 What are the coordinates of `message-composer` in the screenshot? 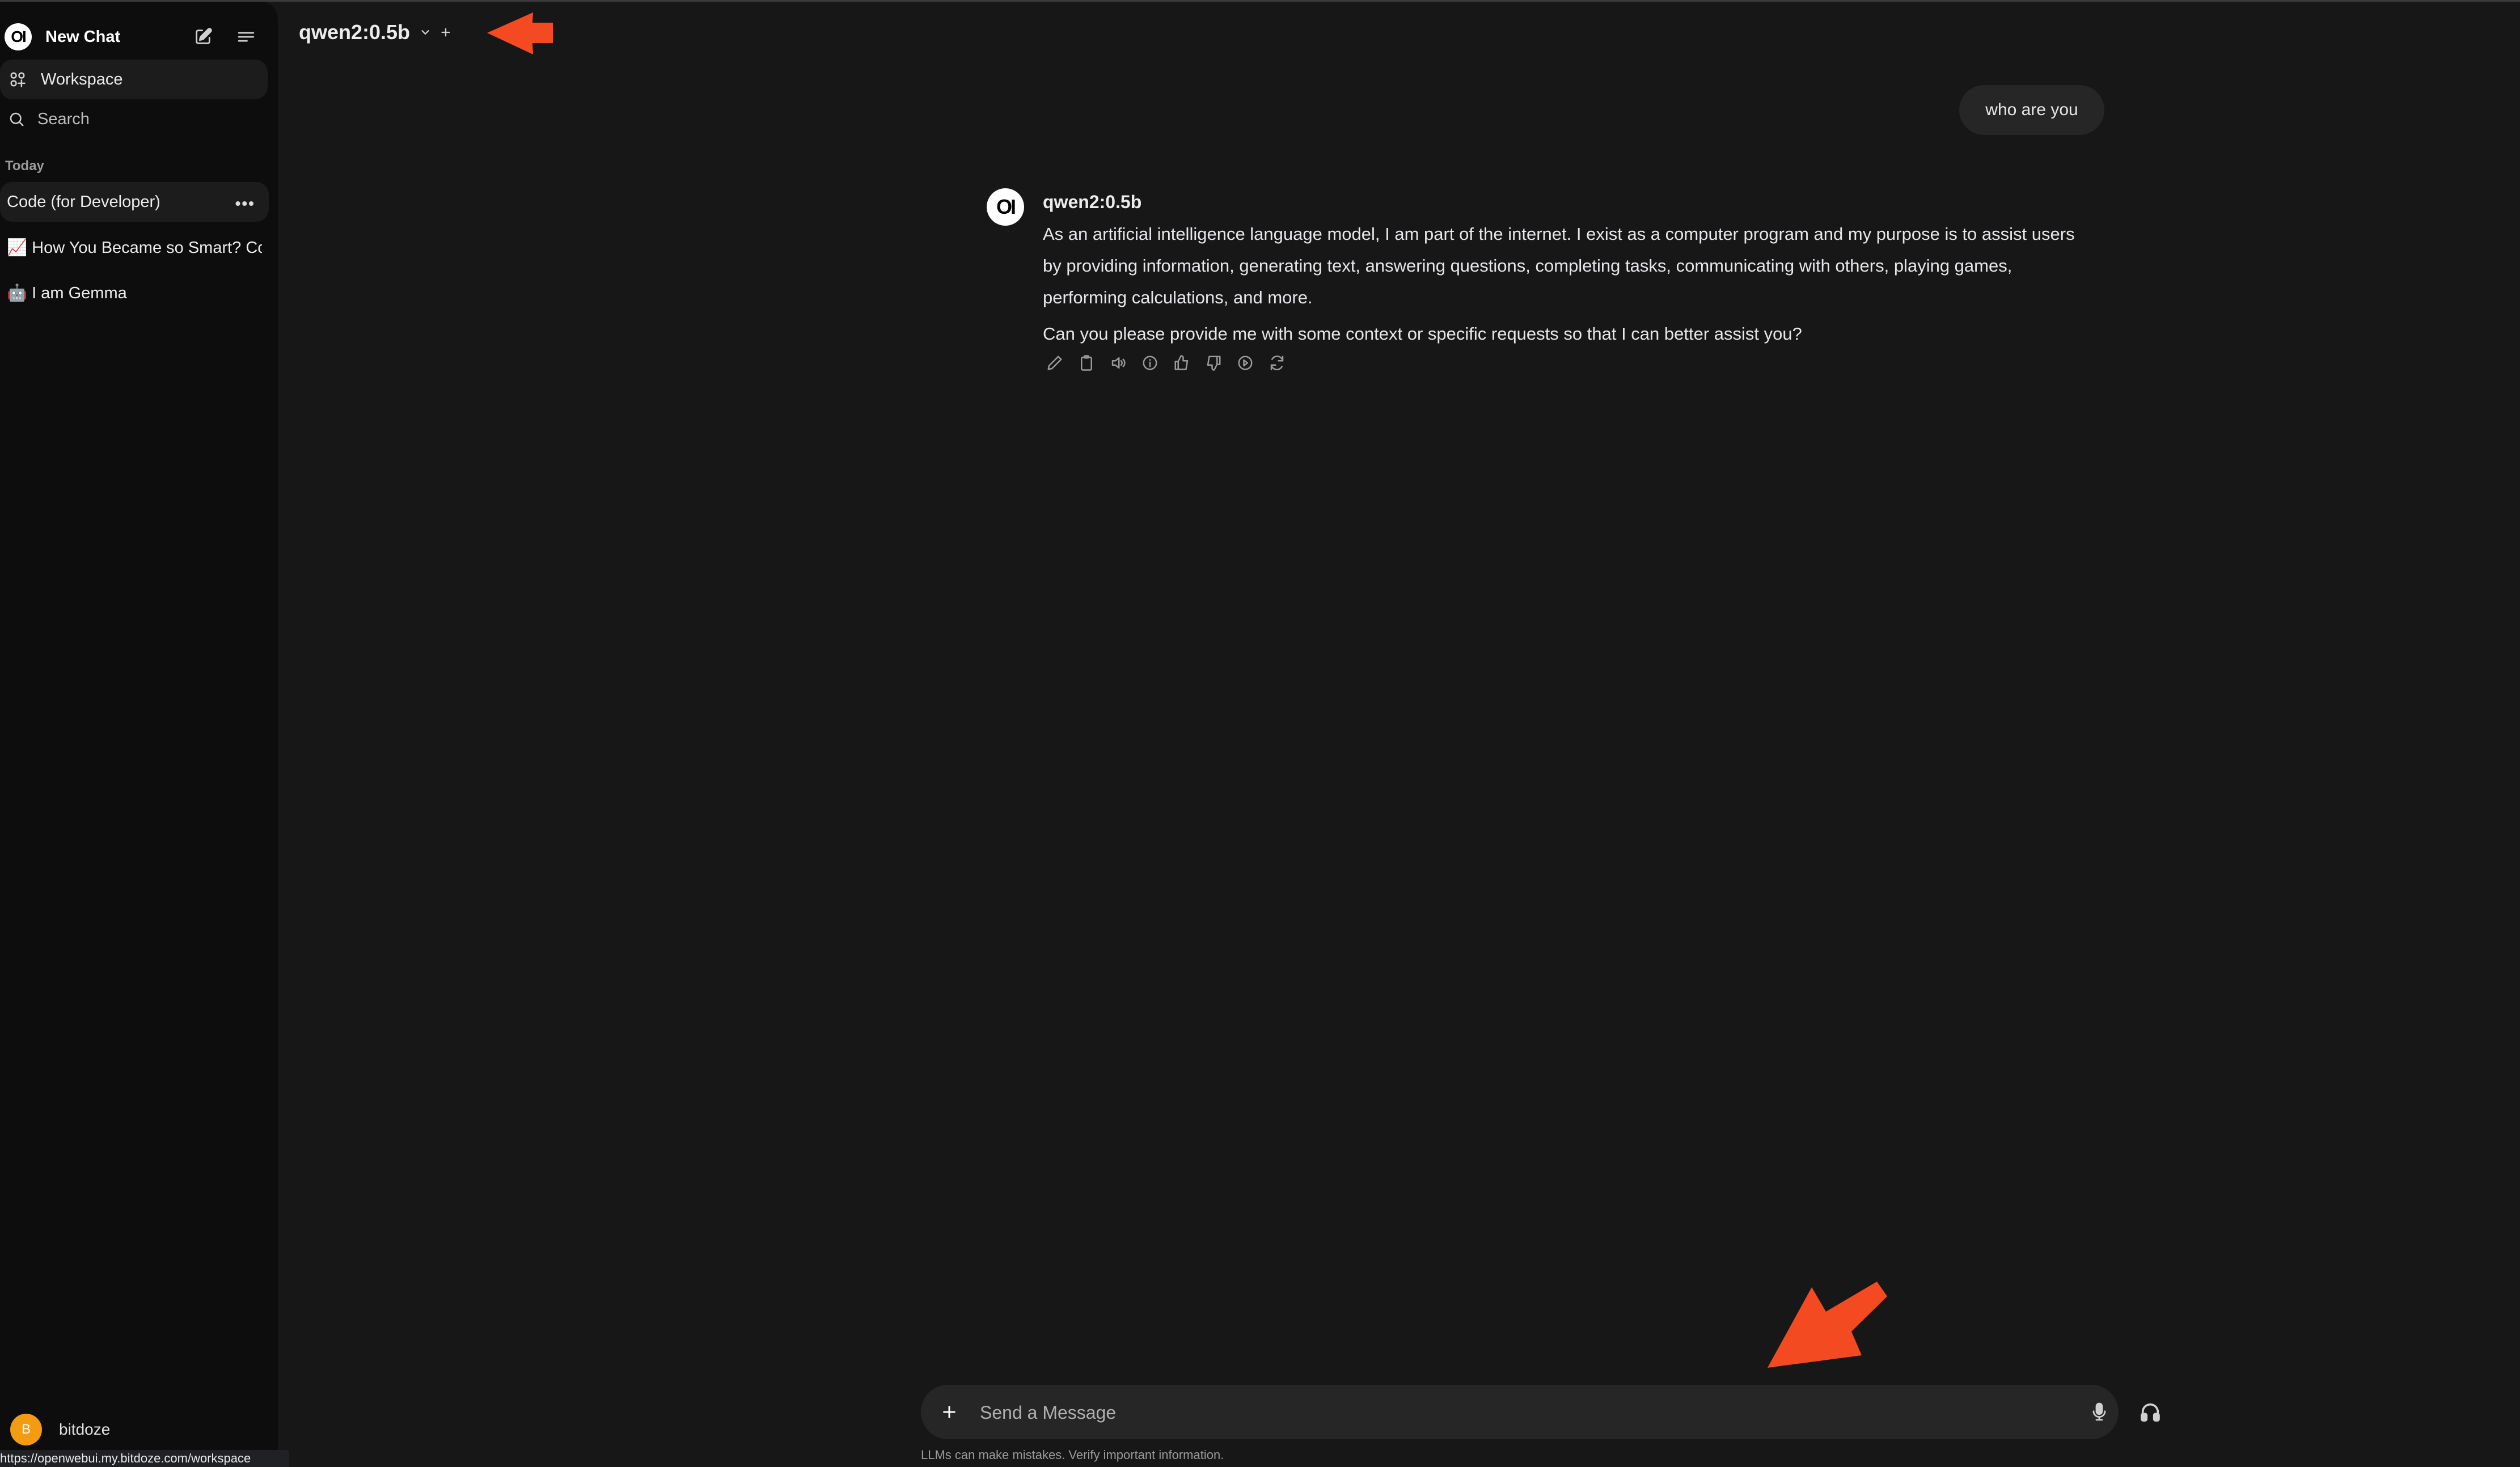 It's located at (1520, 1412).